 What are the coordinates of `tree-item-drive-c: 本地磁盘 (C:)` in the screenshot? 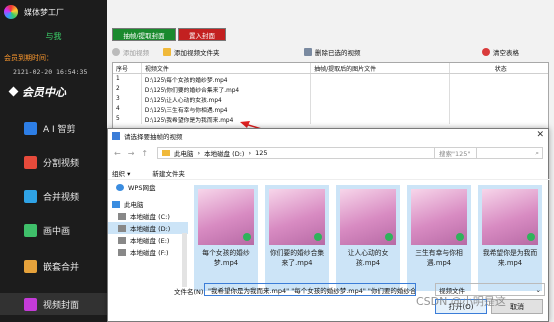 It's located at (148, 216).